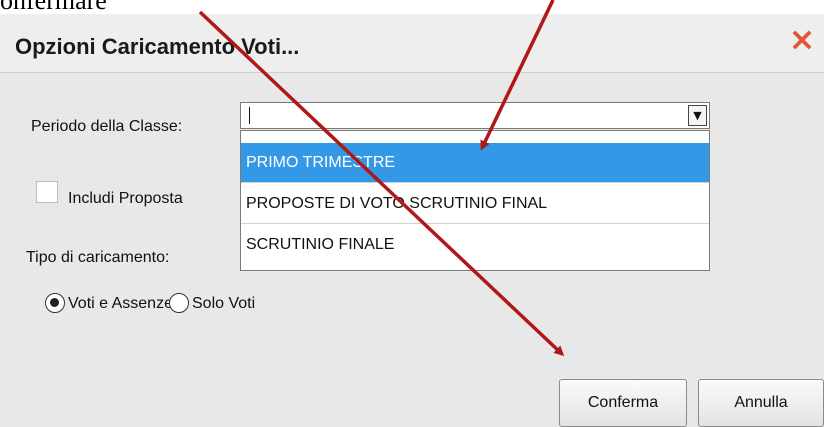  Describe the element at coordinates (697, 115) in the screenshot. I see `chevron-down-icon: ▼` at that location.